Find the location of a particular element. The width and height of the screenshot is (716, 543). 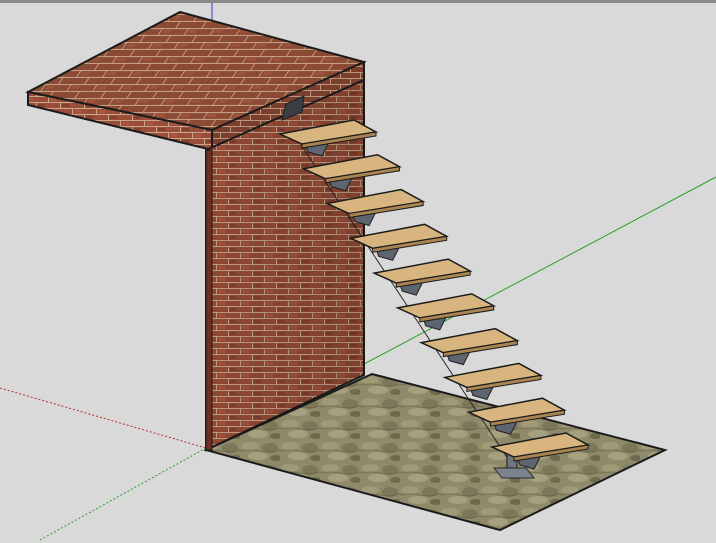

axis-red is located at coordinates (103, 418).